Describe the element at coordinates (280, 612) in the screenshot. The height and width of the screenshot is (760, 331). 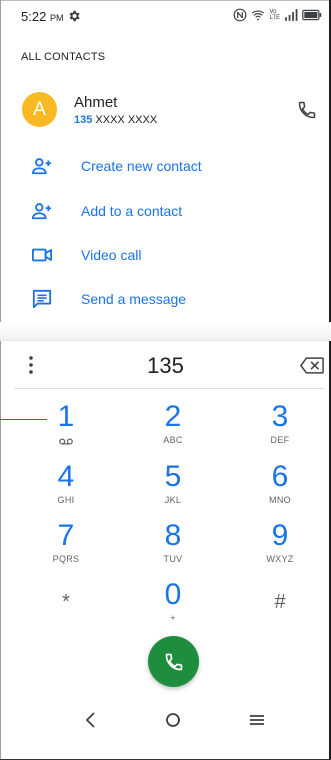
I see `key-hash: #` at that location.